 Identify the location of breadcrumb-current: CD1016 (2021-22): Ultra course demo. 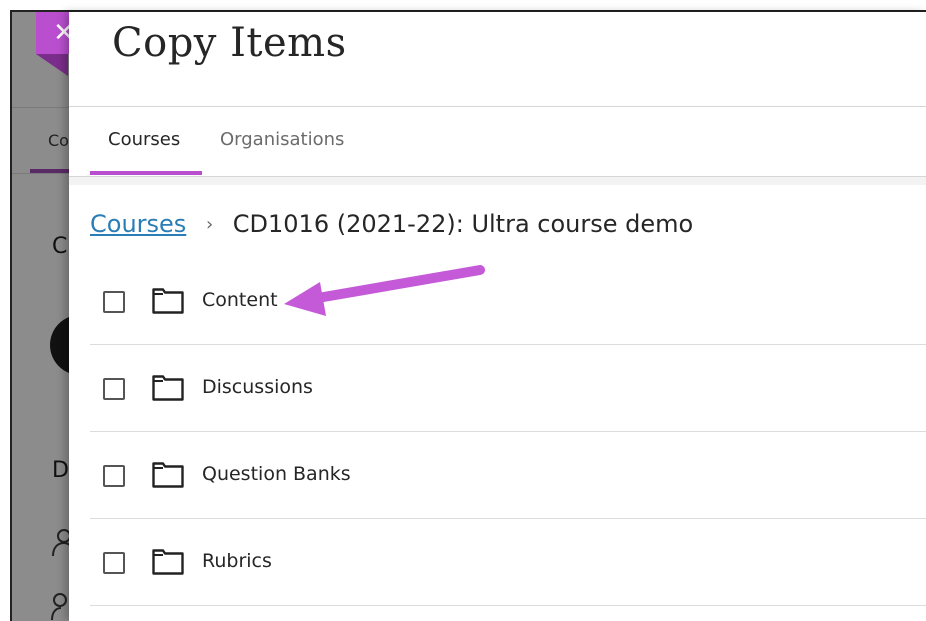
(463, 224).